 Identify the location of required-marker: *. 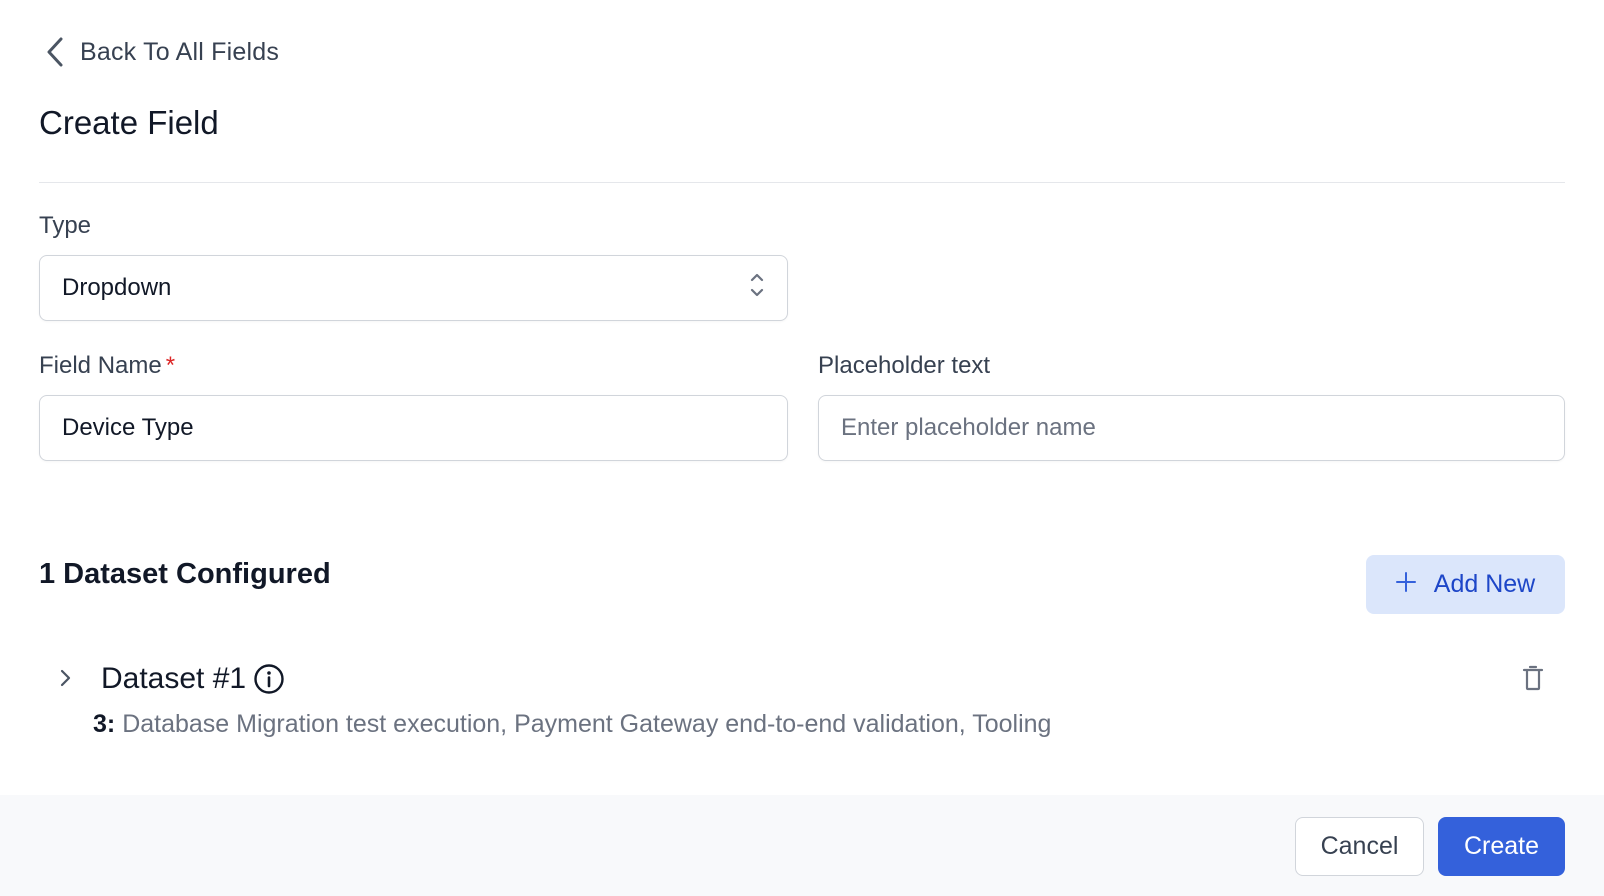
(170, 365).